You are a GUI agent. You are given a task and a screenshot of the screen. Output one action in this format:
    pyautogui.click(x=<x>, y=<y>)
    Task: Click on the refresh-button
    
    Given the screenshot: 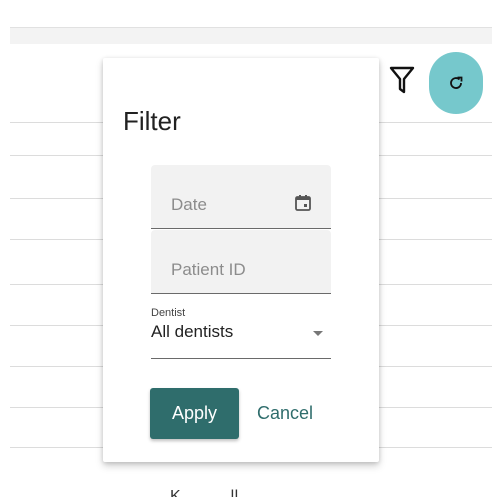 What is the action you would take?
    pyautogui.click(x=456, y=83)
    